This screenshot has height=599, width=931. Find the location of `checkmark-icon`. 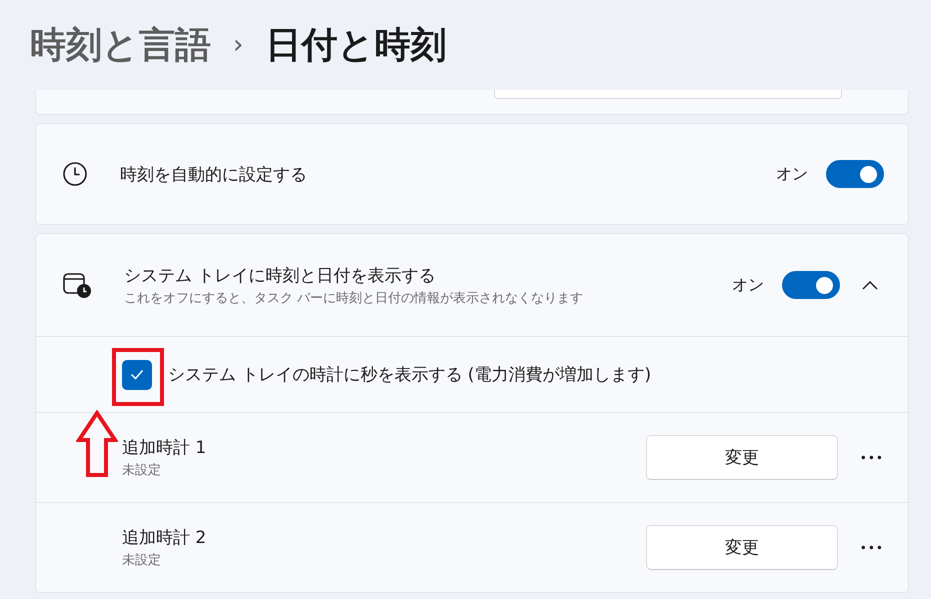

checkmark-icon is located at coordinates (137, 374).